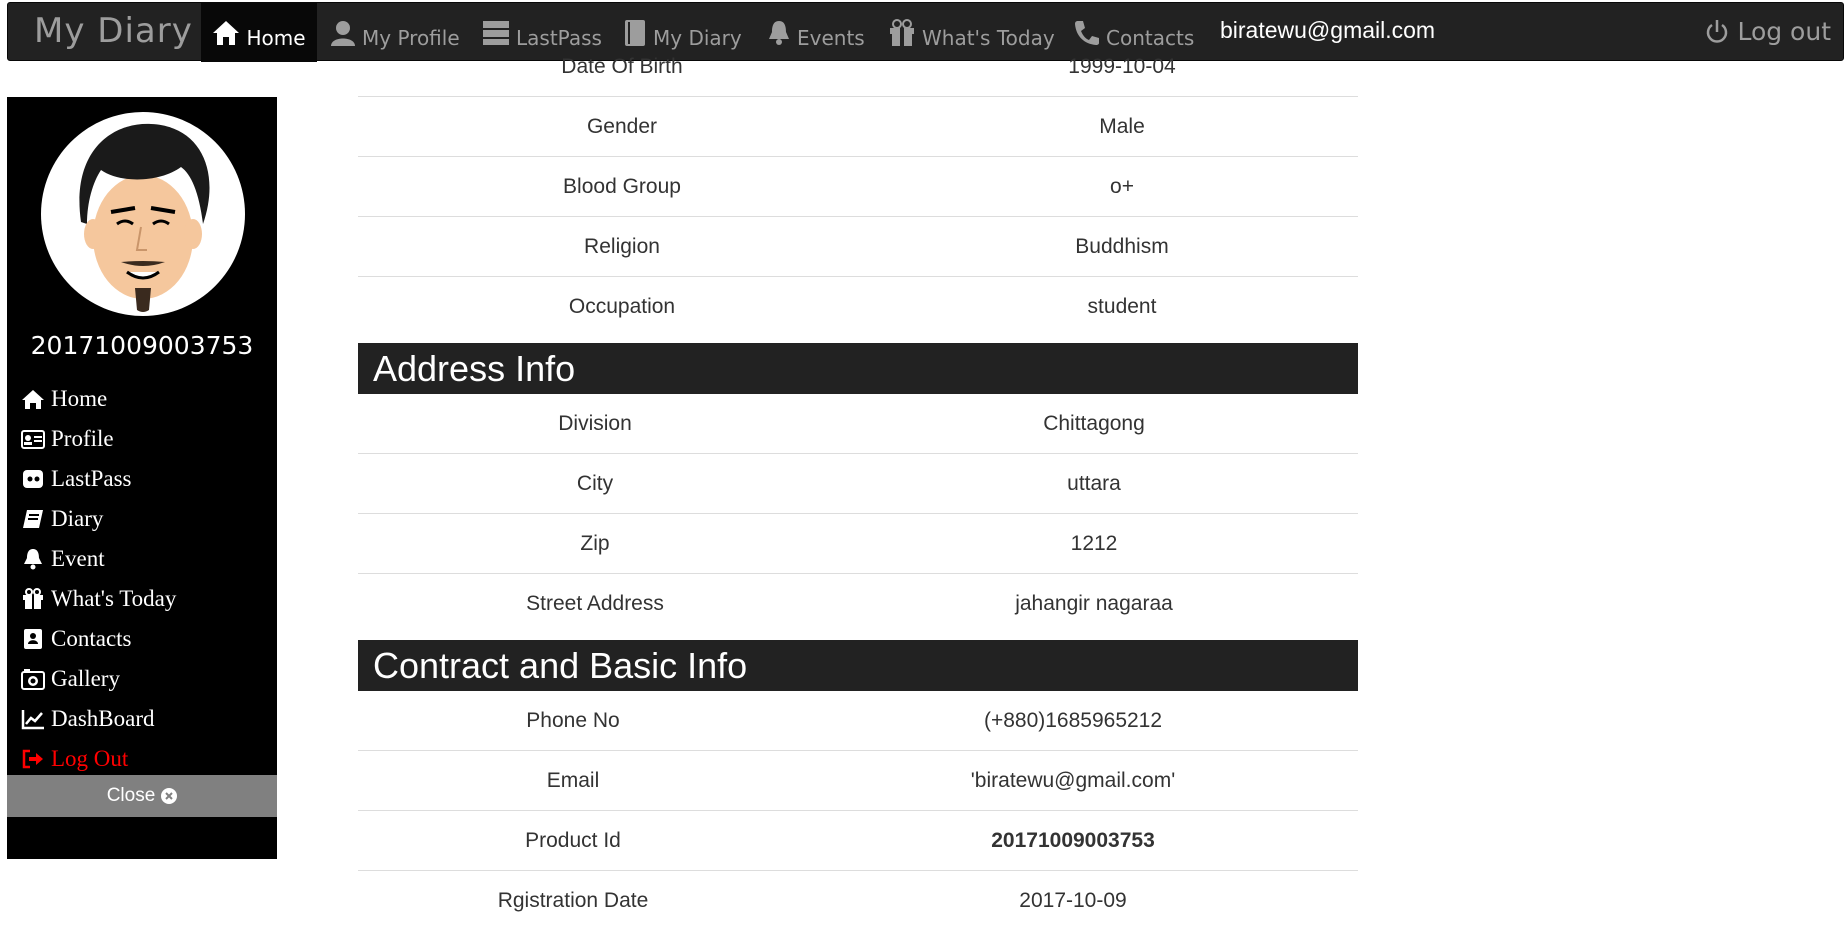  I want to click on table-row: Product Id 20171009003753, so click(858, 841).